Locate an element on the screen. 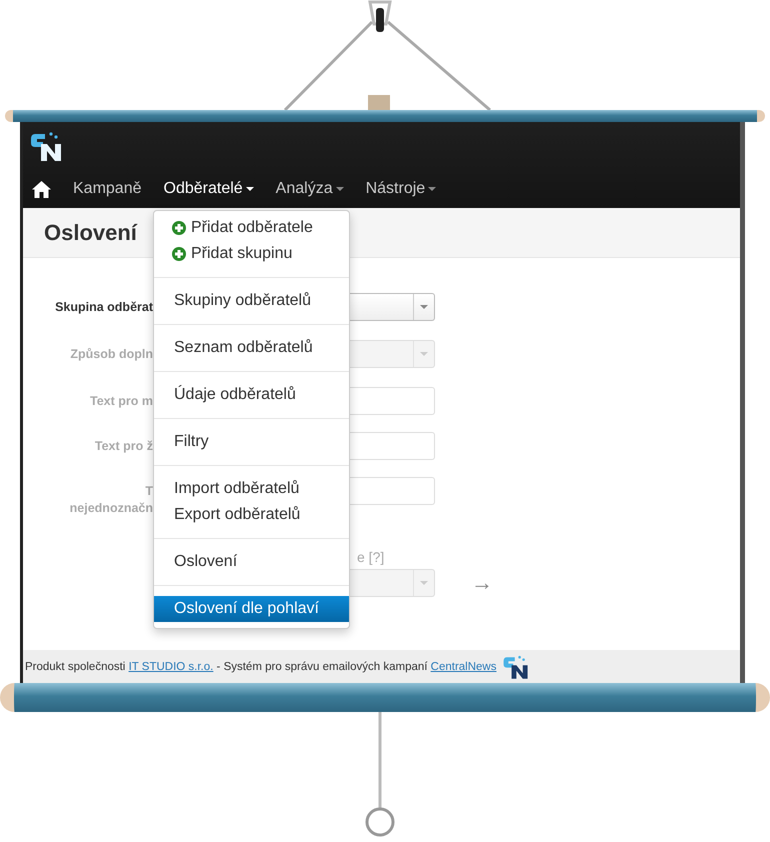 This screenshot has height=842, width=770. field-label: e [?] is located at coordinates (371, 558).